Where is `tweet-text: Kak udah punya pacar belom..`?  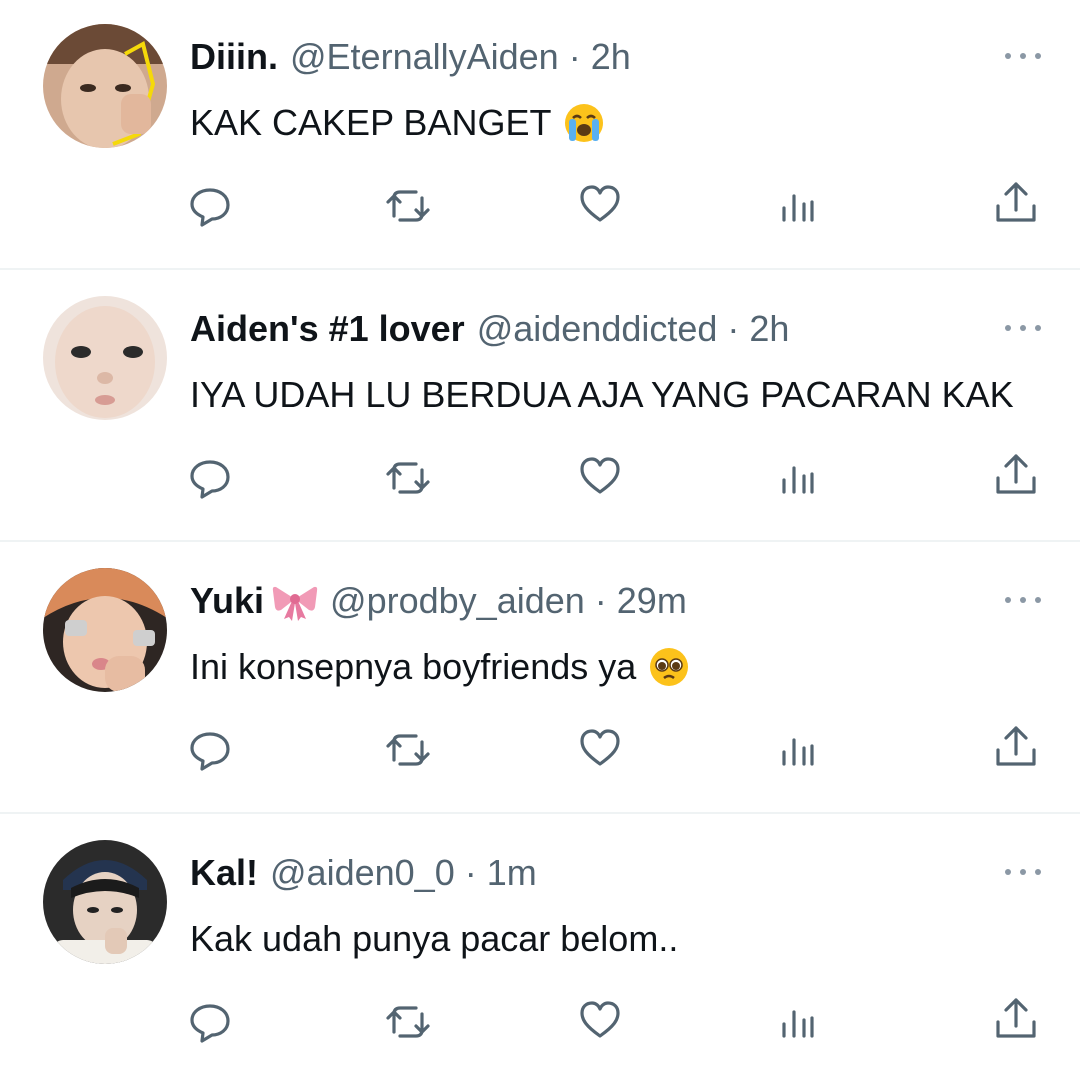
tweet-text: Kak udah punya pacar belom.. is located at coordinates (434, 939).